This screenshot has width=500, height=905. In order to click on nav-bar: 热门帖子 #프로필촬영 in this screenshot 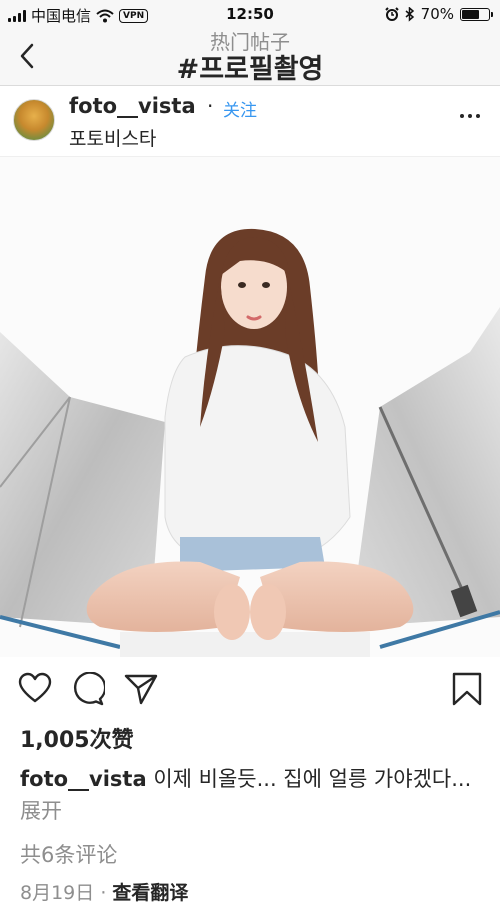, I will do `click(250, 58)`.